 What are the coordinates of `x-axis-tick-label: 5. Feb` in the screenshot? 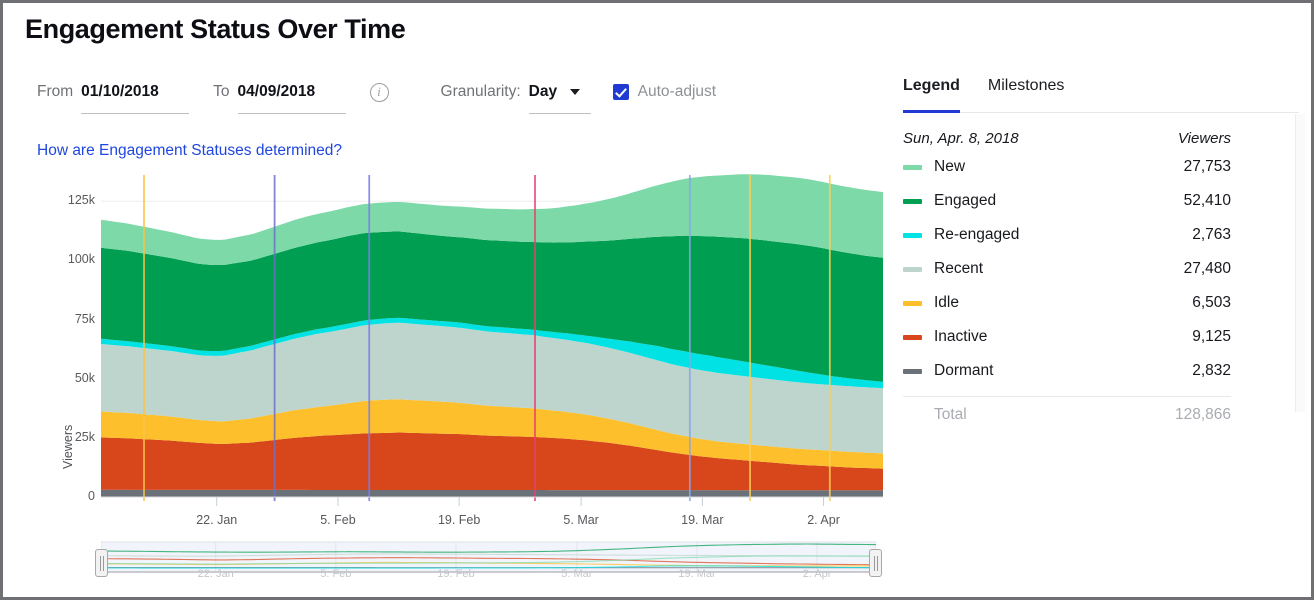 It's located at (338, 520).